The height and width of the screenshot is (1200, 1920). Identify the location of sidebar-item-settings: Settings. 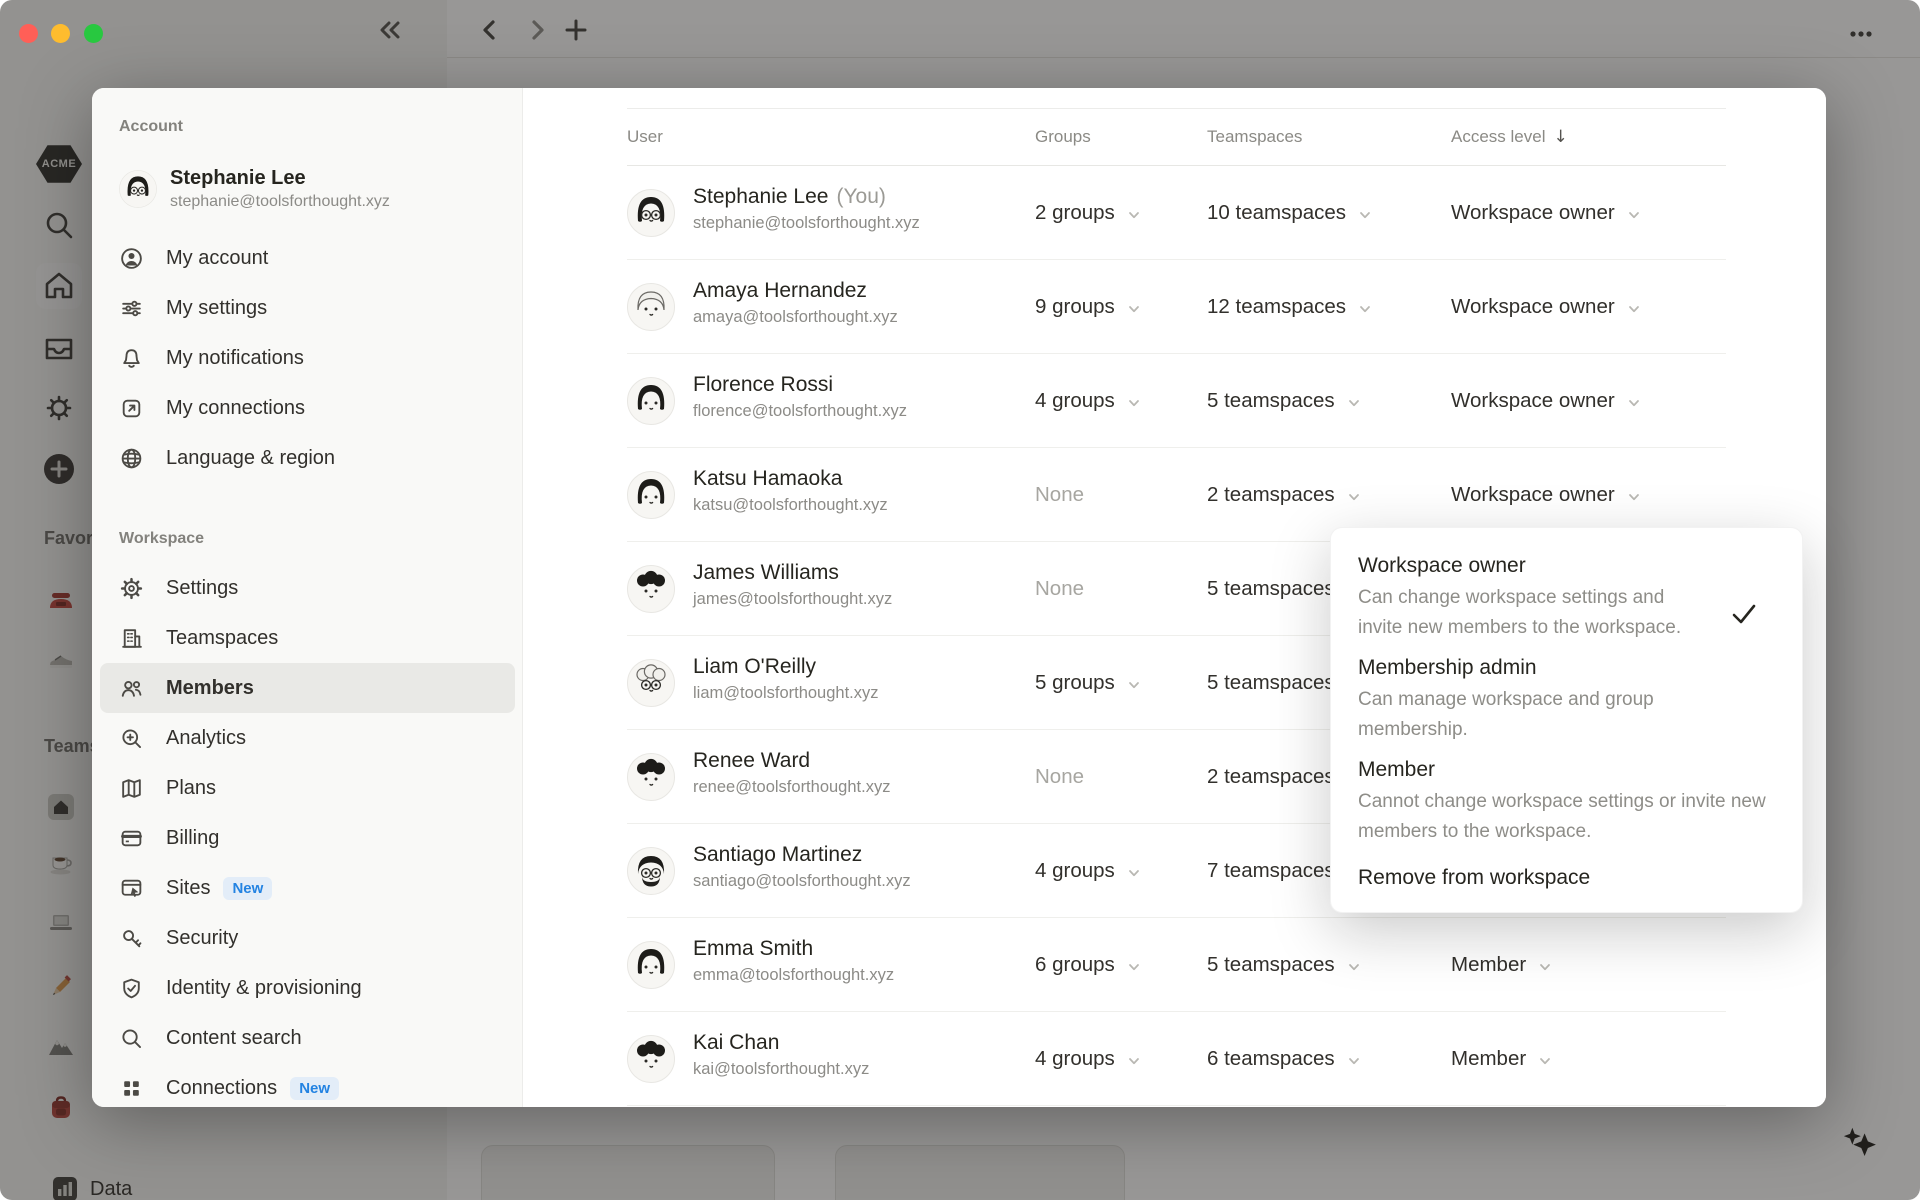
(307, 588).